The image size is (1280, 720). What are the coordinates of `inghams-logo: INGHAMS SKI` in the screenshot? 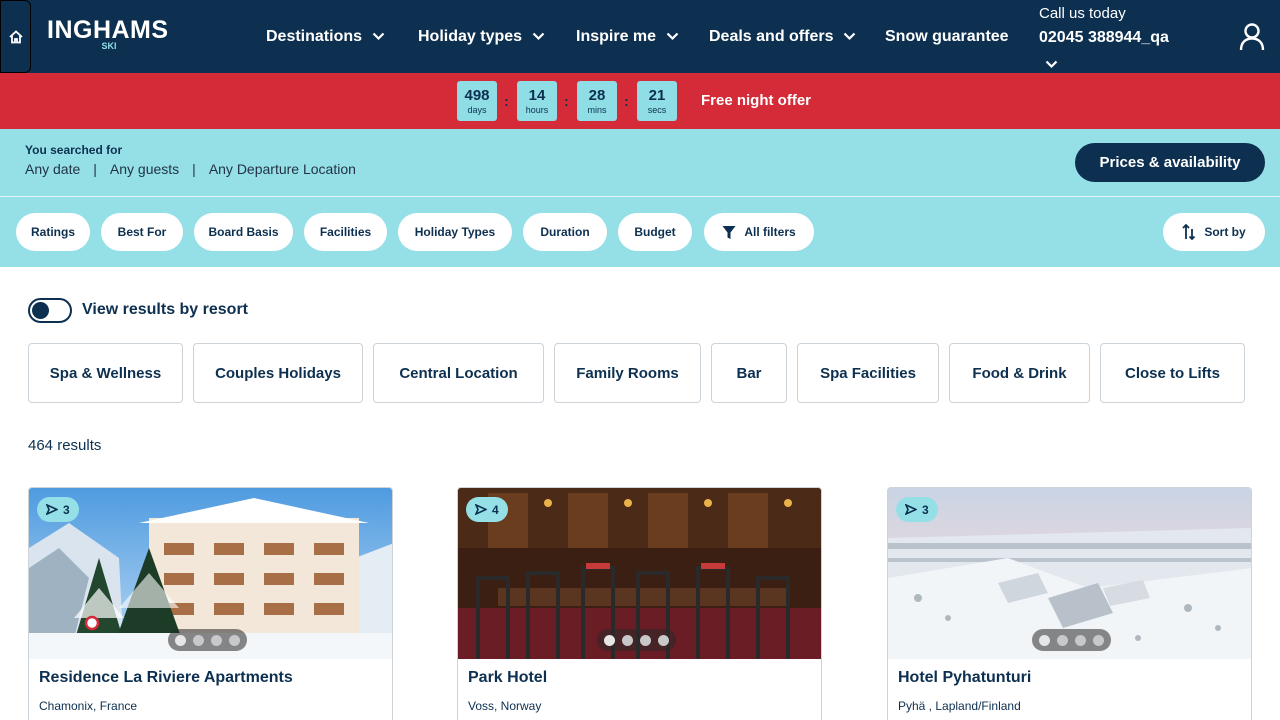 It's located at (108, 33).